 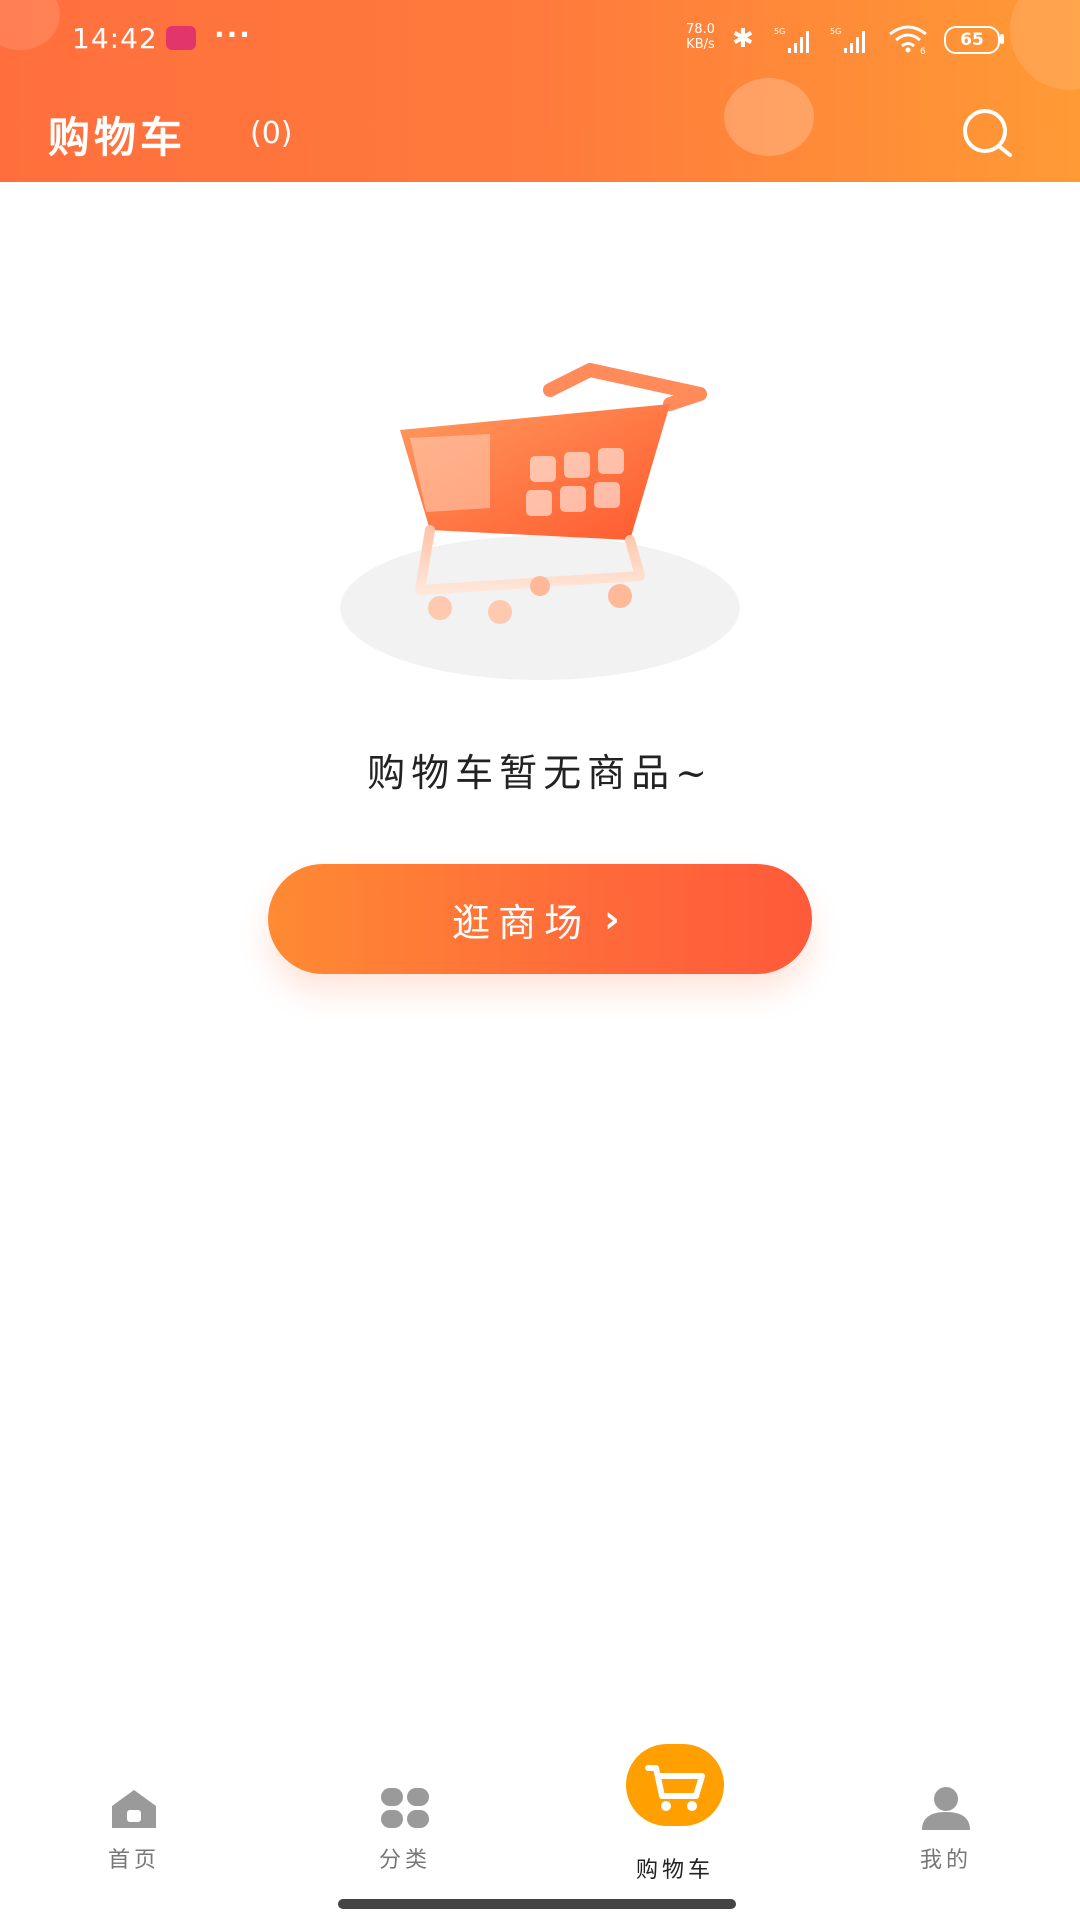 What do you see at coordinates (945, 1860) in the screenshot?
I see `tab-mine-label: 我的` at bounding box center [945, 1860].